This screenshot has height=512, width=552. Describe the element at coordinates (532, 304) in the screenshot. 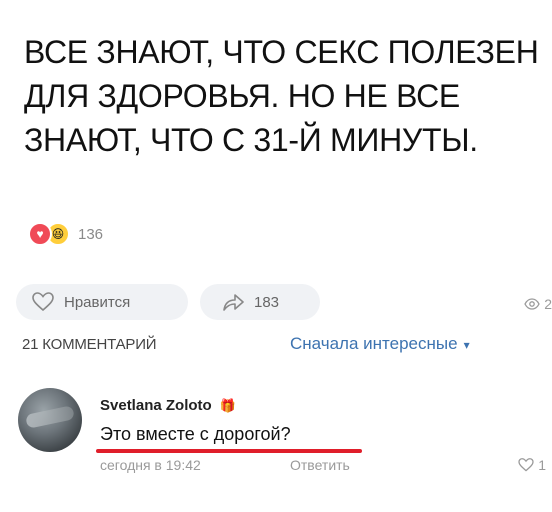

I see `eye-icon` at that location.